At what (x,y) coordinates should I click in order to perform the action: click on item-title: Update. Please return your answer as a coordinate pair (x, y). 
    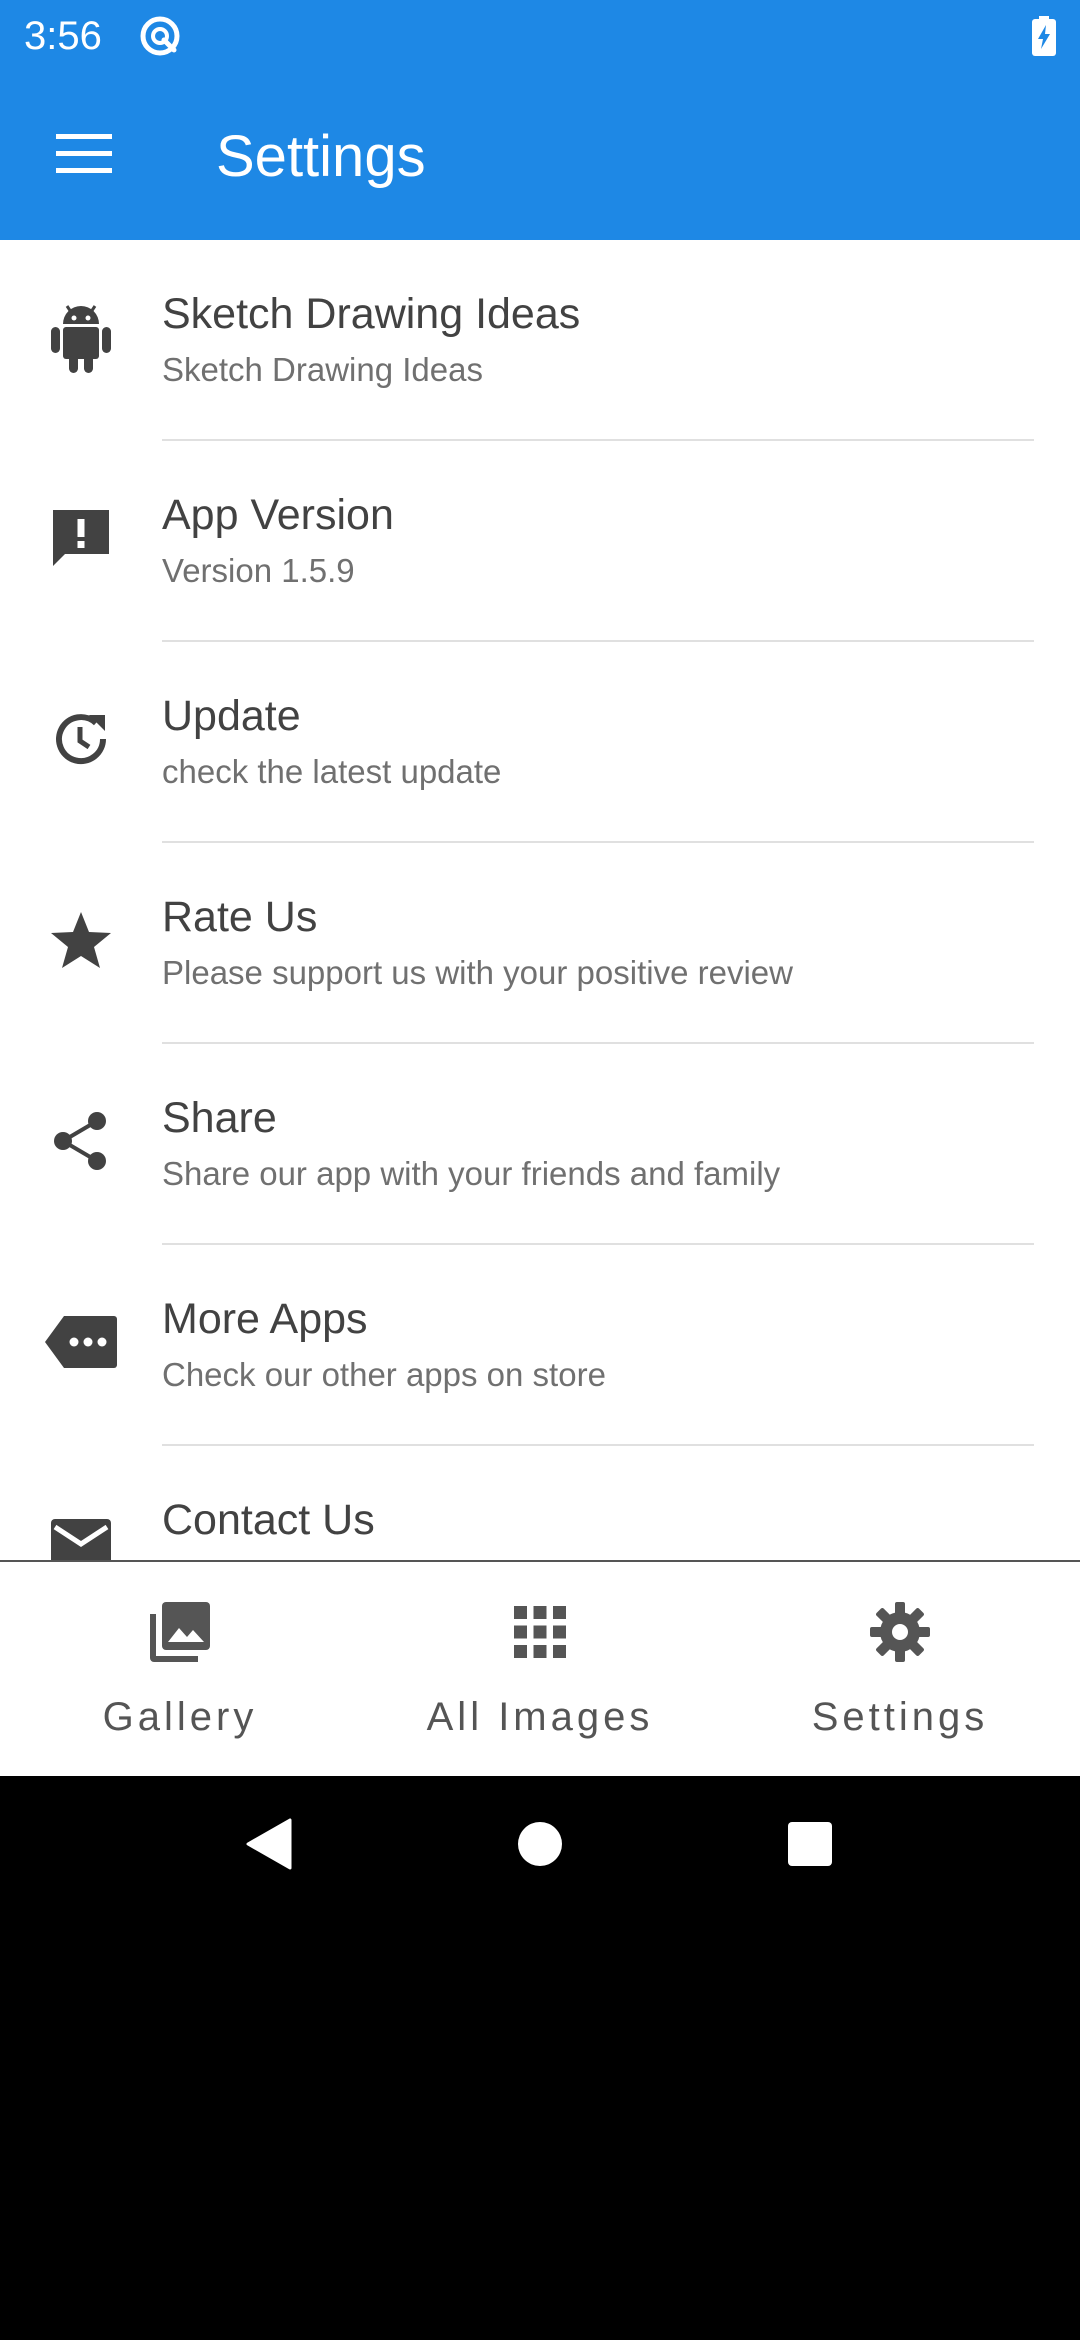
    Looking at the image, I should click on (231, 716).